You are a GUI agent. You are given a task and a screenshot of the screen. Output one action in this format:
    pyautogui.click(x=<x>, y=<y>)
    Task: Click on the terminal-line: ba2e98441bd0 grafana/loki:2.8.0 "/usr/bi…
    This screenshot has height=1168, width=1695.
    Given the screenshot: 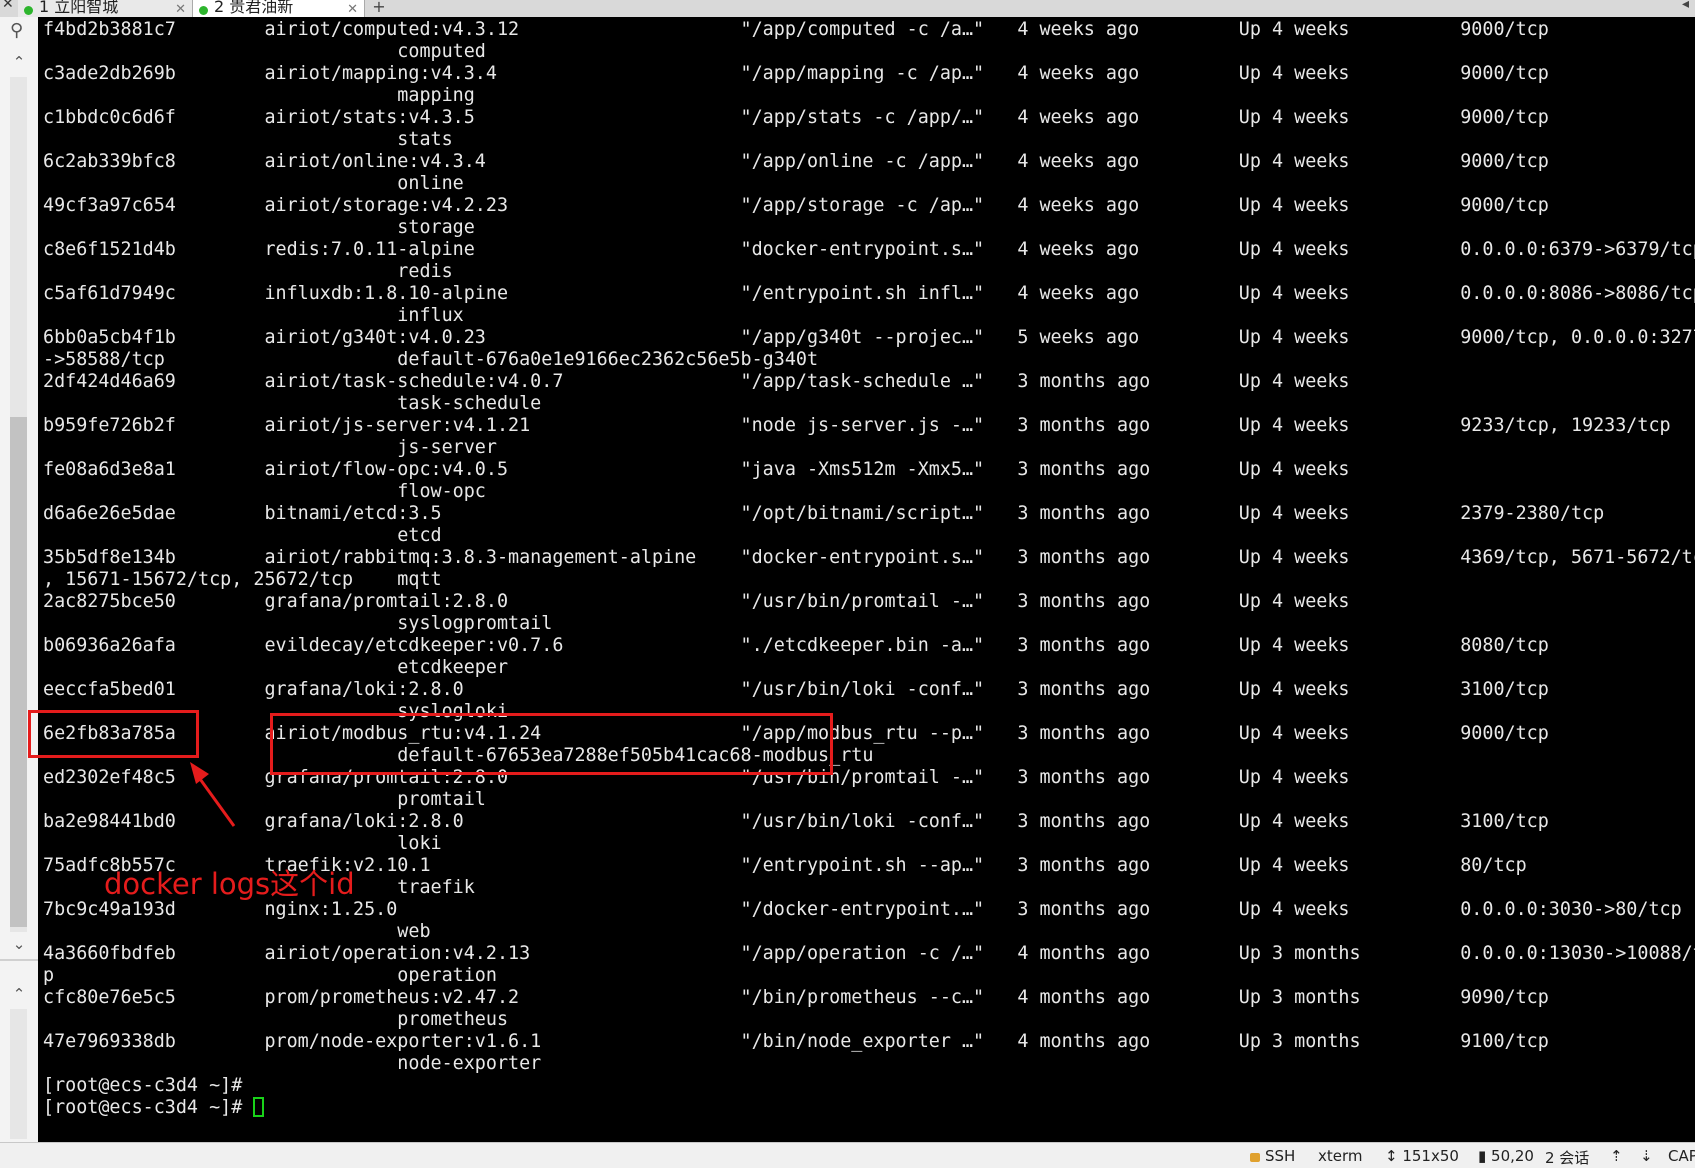 What is the action you would take?
    pyautogui.click(x=796, y=821)
    